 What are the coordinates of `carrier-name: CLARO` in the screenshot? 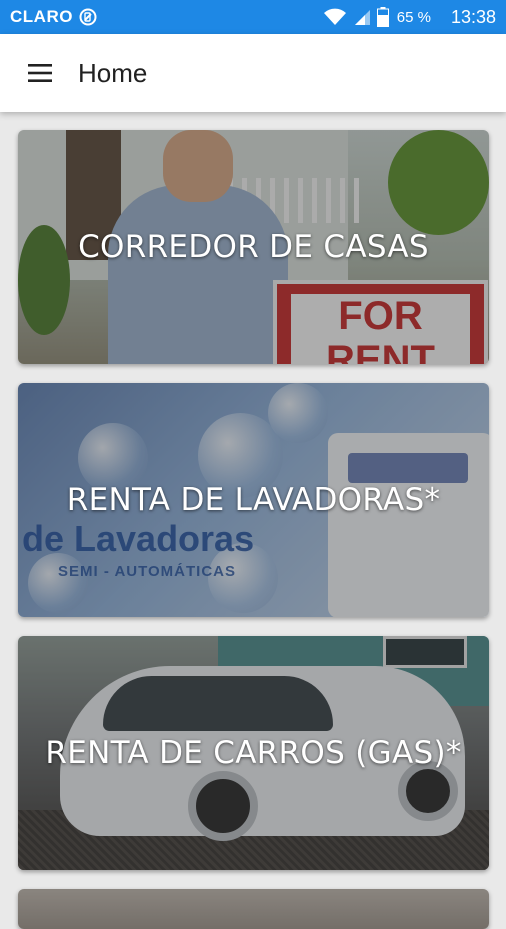 It's located at (41, 16).